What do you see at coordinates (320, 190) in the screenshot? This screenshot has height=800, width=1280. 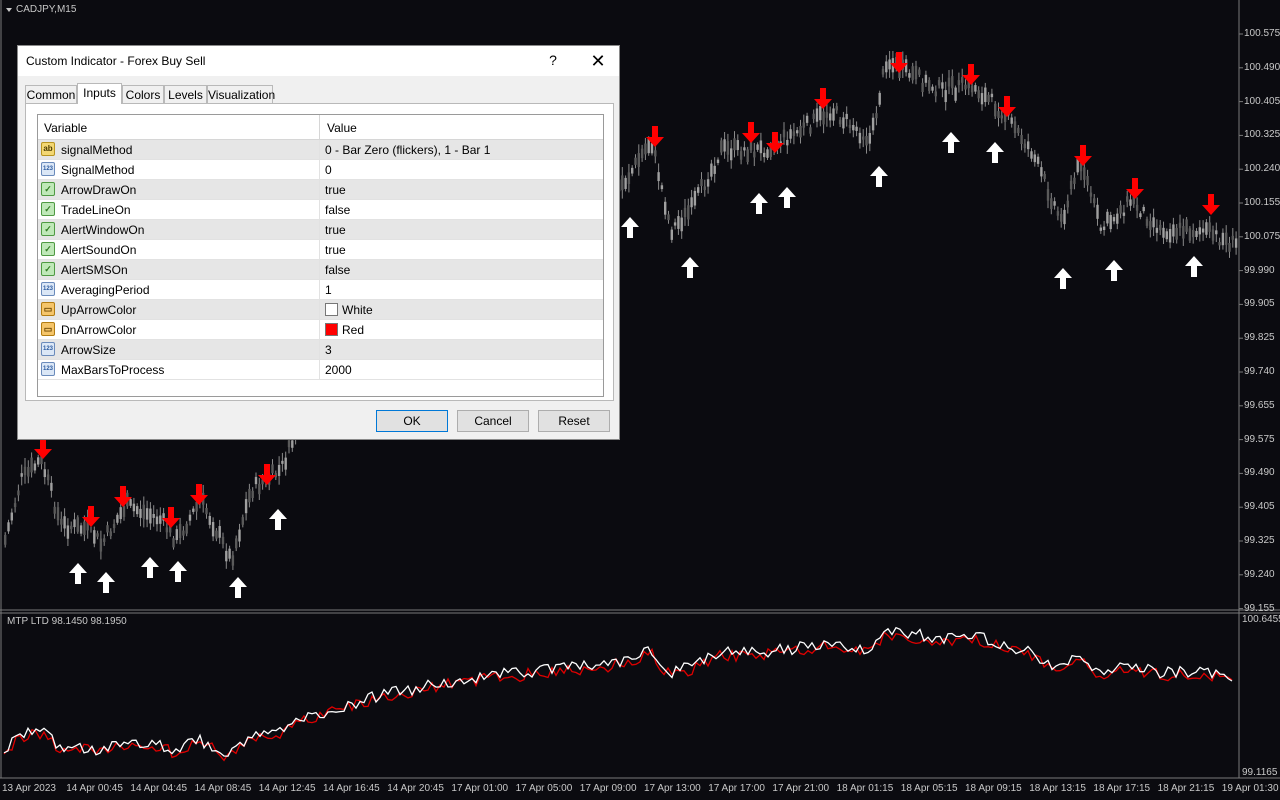 I see `table-row: ✓ ArrowDrawOn true` at bounding box center [320, 190].